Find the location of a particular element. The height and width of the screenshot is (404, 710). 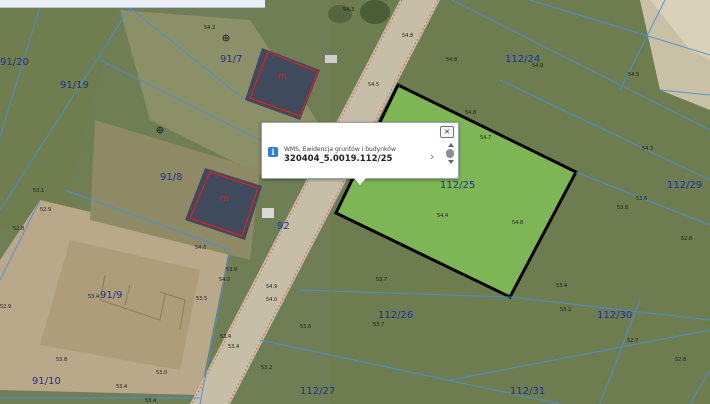

parcel-label: 112/30 is located at coordinates (615, 315).